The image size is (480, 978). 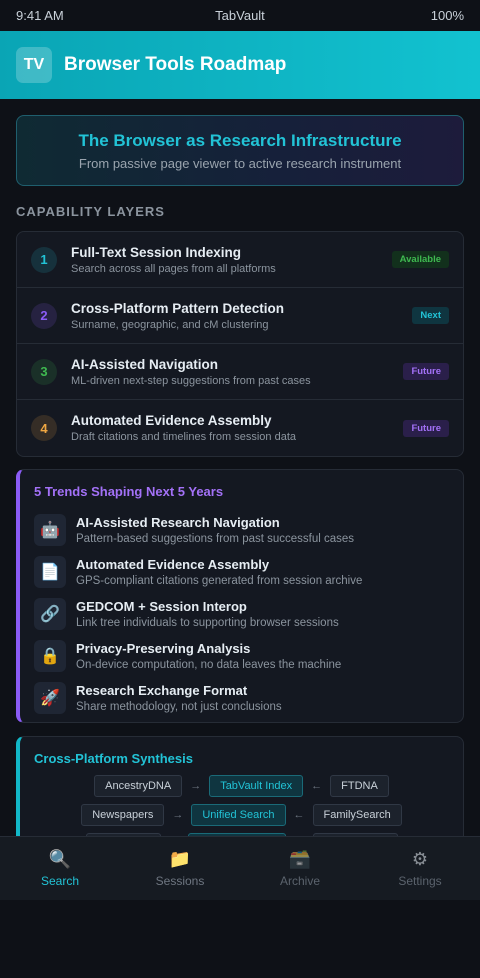 What do you see at coordinates (447, 15) in the screenshot?
I see `status-battery: 100%` at bounding box center [447, 15].